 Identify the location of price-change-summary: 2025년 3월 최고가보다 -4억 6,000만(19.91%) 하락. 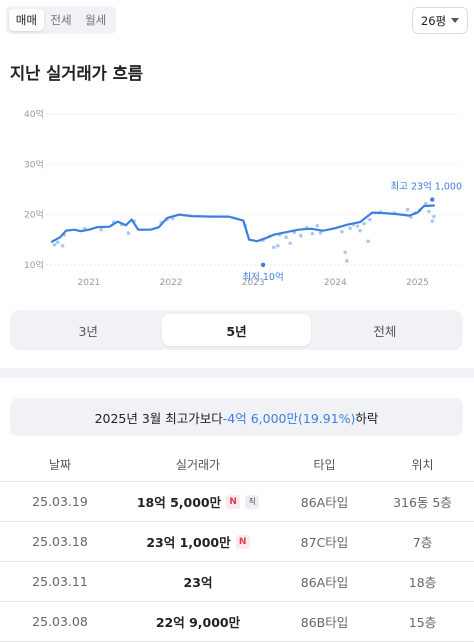
(236, 417).